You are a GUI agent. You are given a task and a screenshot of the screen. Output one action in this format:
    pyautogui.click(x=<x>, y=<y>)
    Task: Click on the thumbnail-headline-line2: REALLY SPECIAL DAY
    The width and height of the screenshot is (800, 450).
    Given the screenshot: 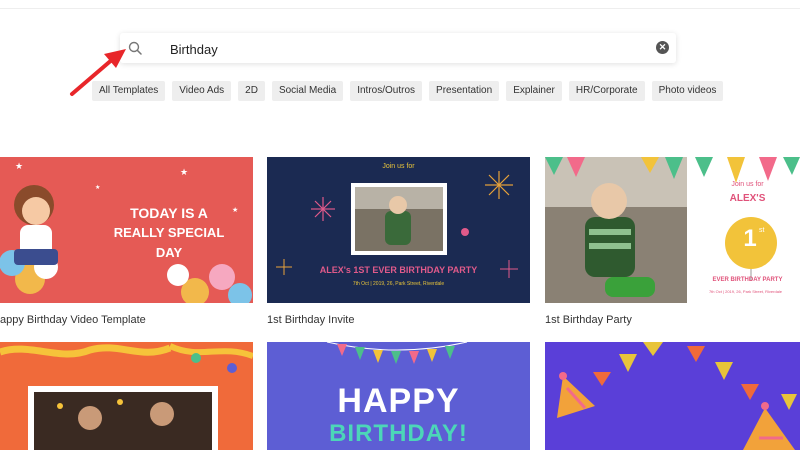 What is the action you would take?
    pyautogui.click(x=169, y=242)
    